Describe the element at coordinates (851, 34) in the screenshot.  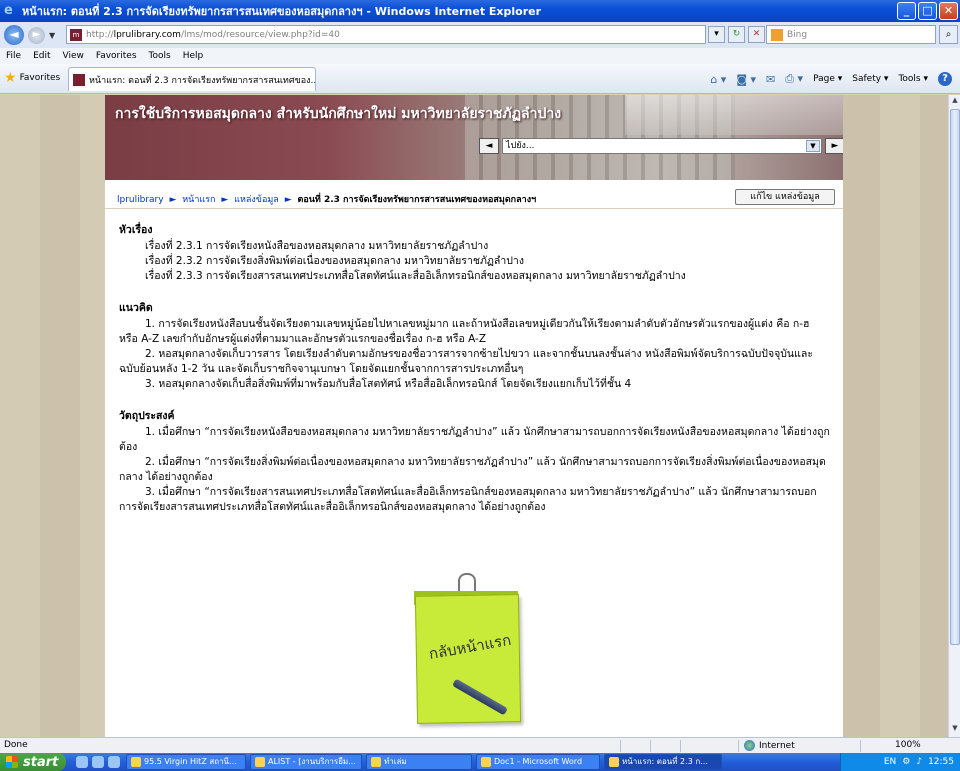
I see `search-input: Bing` at that location.